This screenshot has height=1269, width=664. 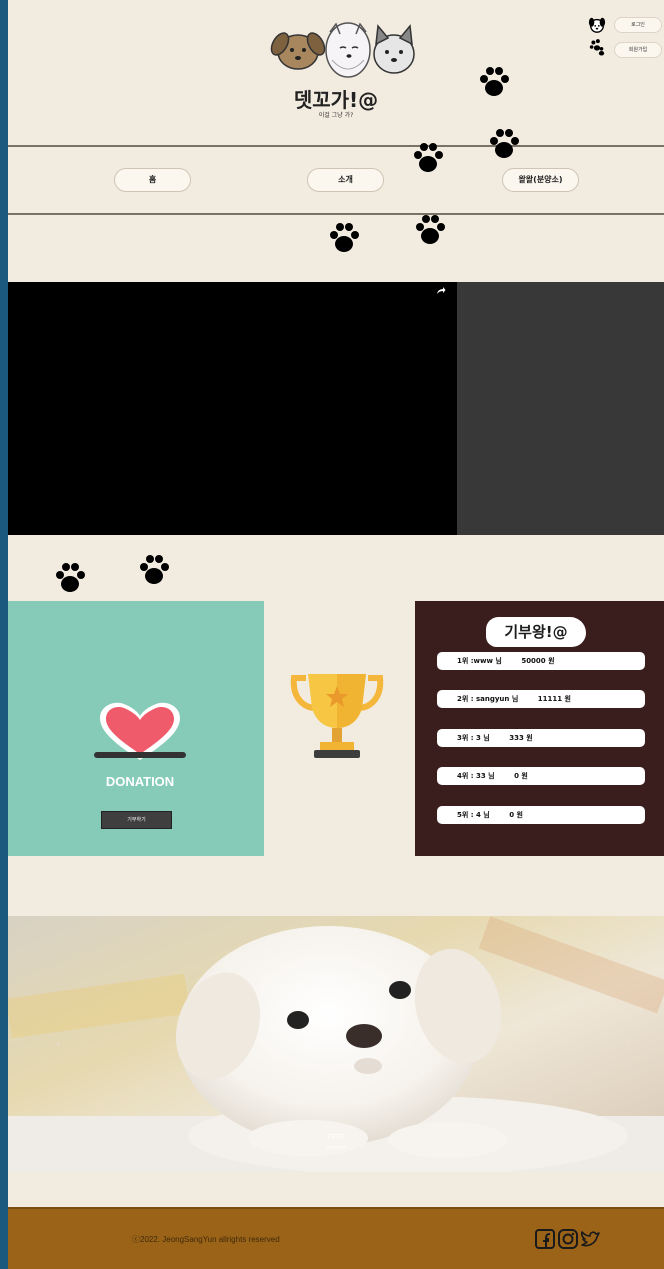 I want to click on donate-button: 기부하기, so click(x=136, y=820).